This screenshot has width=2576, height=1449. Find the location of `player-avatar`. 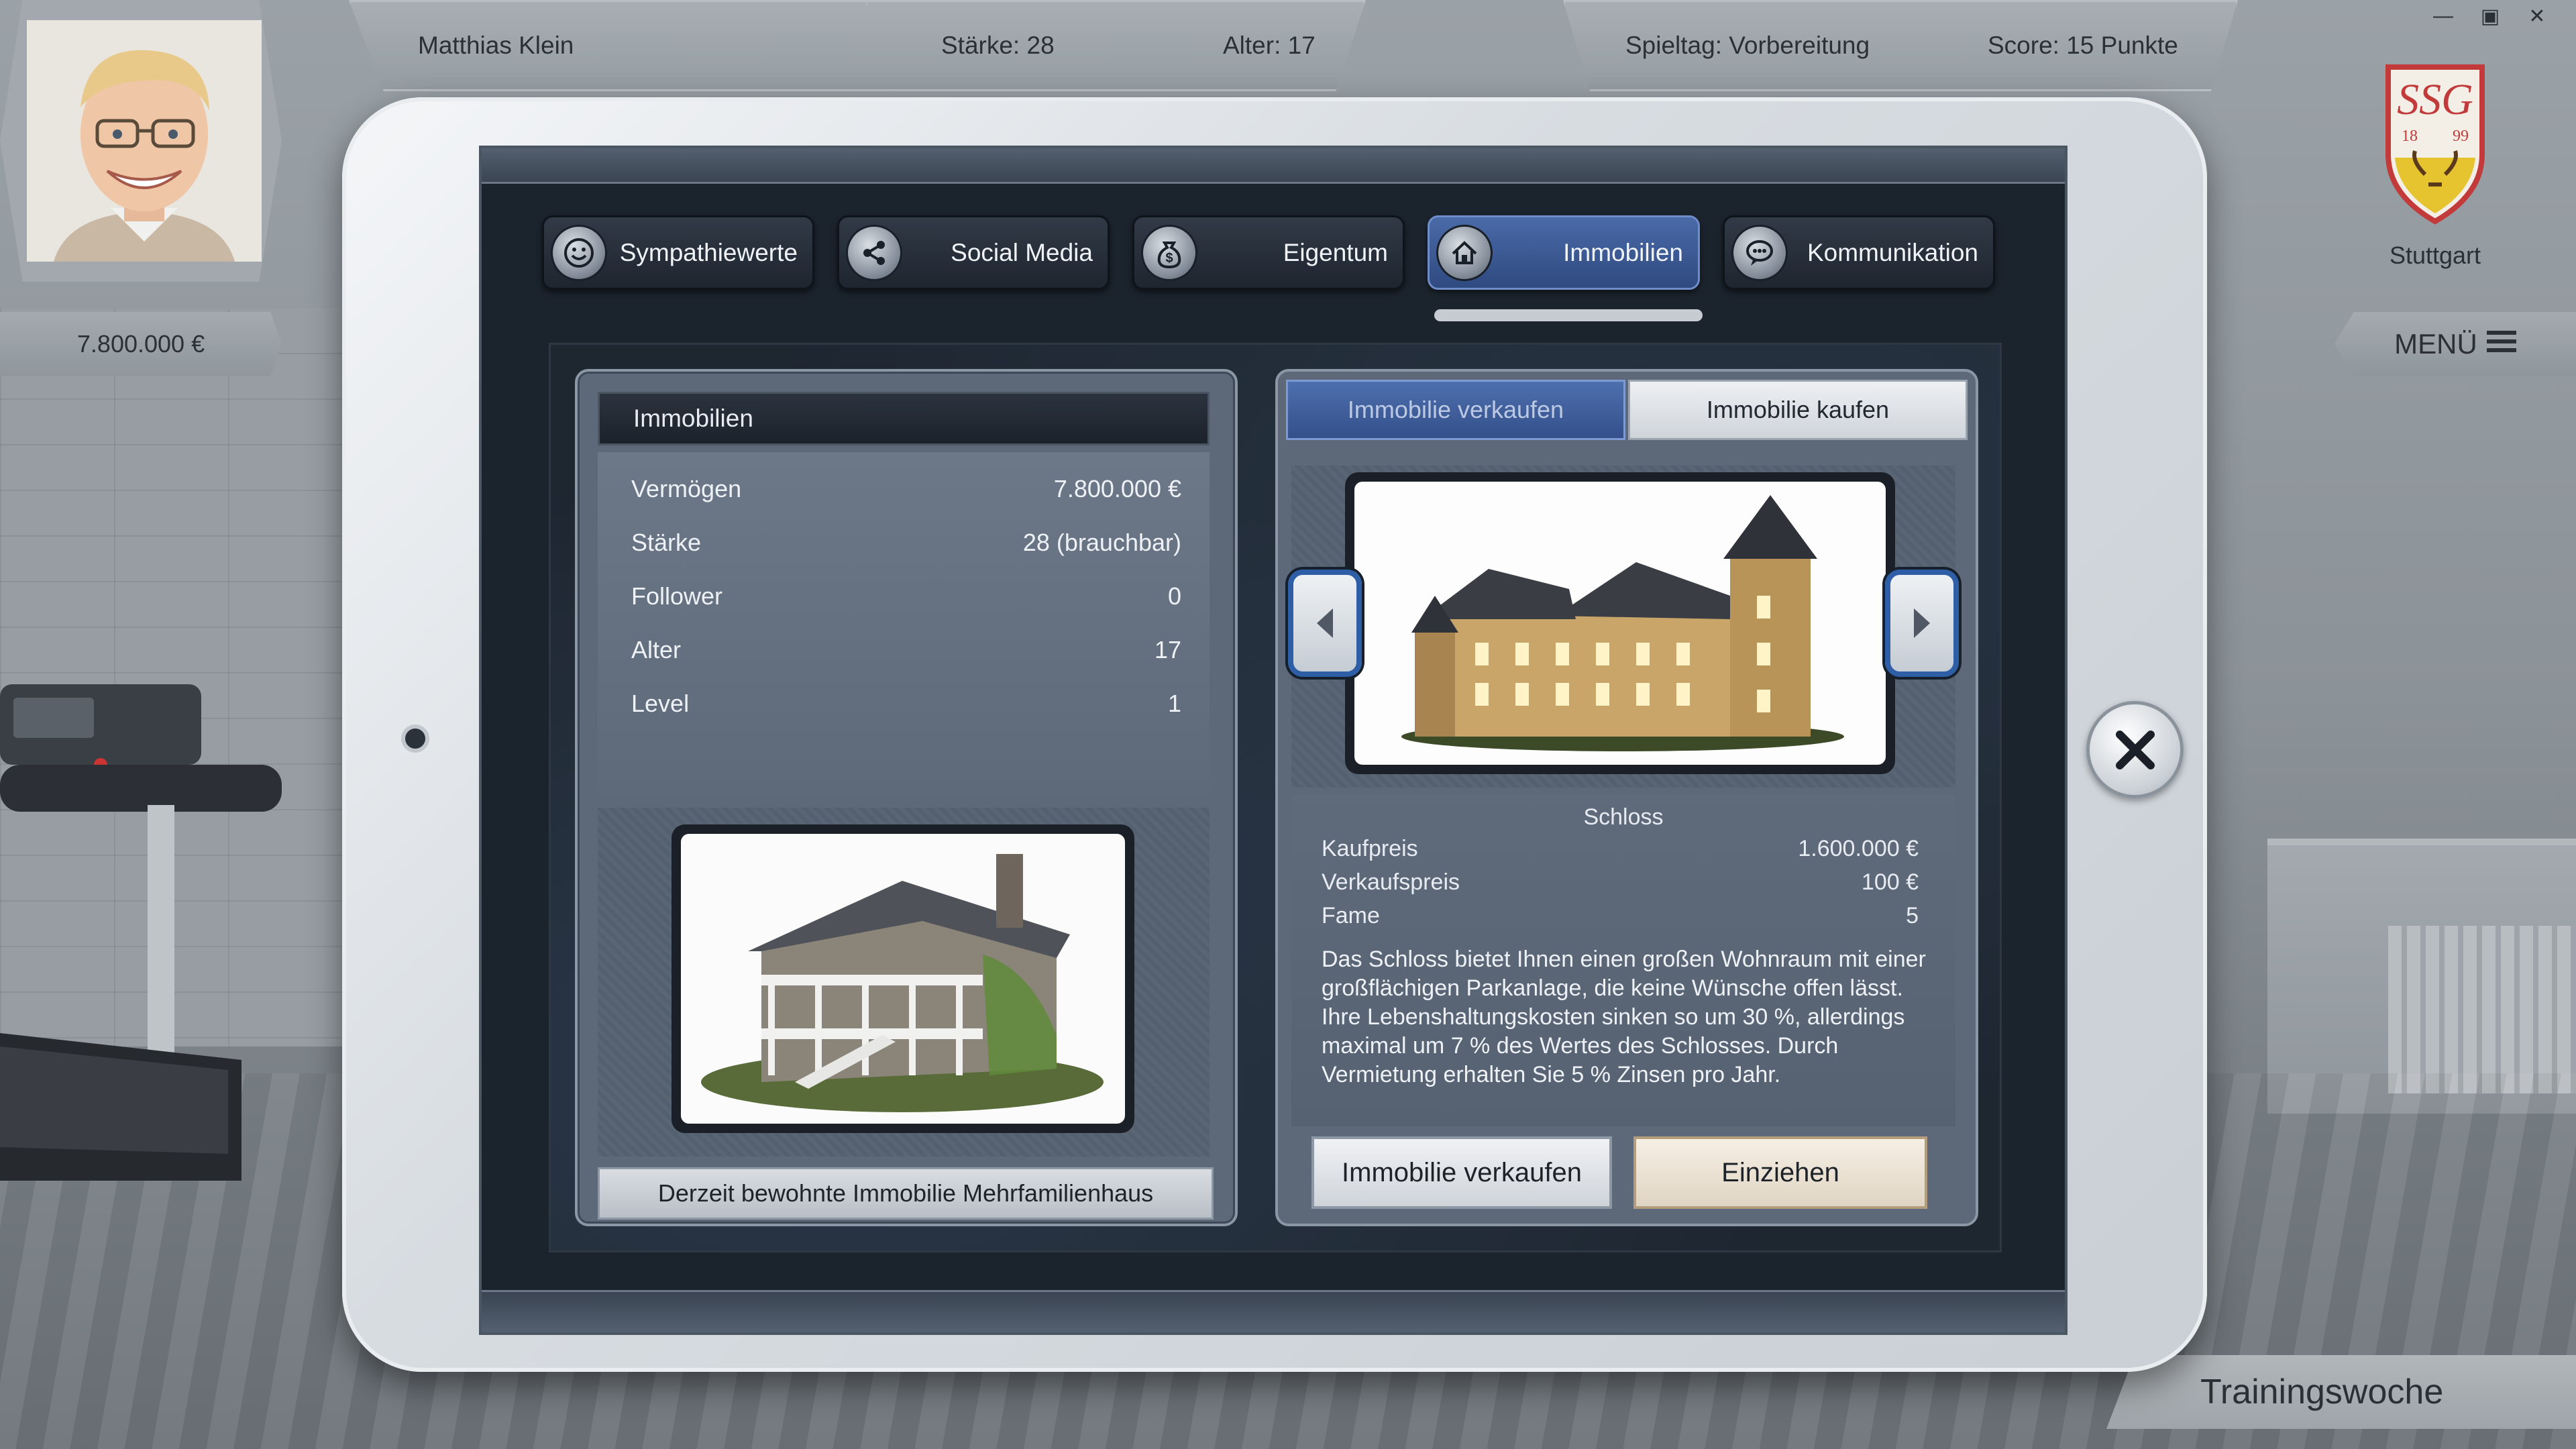

player-avatar is located at coordinates (144, 141).